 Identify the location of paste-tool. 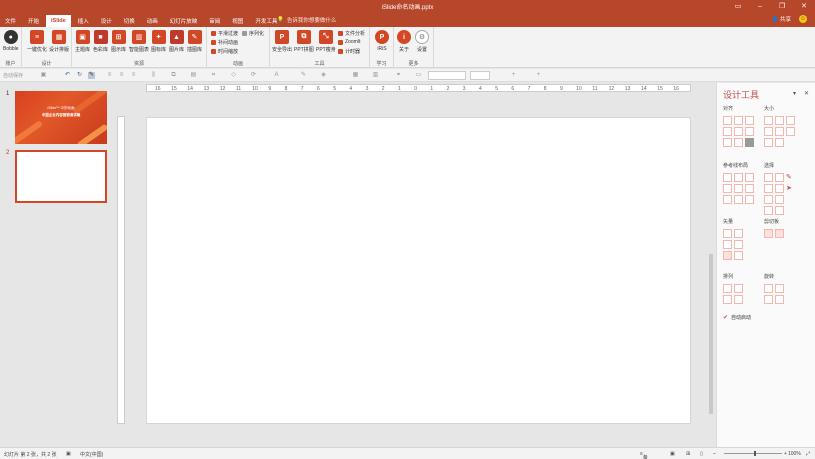
(779, 233).